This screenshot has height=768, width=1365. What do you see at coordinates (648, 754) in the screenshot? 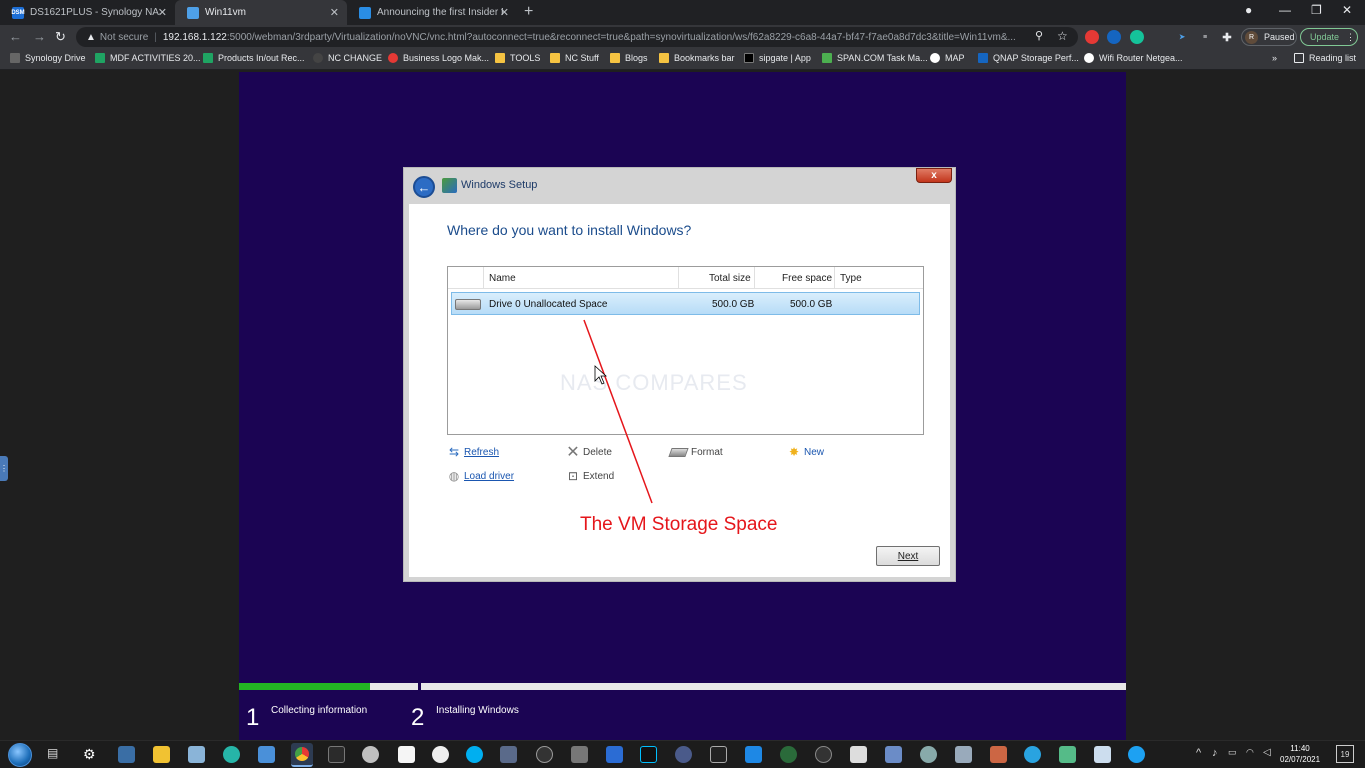
I see `terminal-app-icon` at bounding box center [648, 754].